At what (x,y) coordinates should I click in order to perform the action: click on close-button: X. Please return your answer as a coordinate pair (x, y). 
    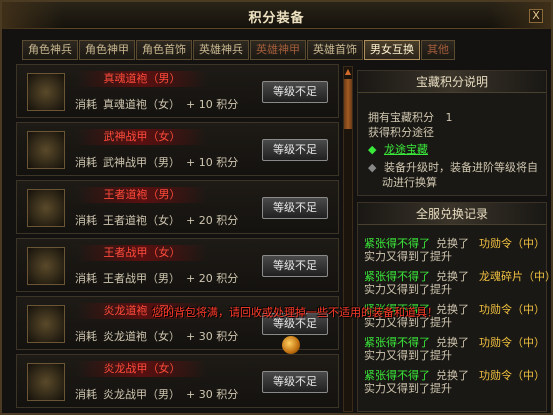
    Looking at the image, I should click on (536, 16).